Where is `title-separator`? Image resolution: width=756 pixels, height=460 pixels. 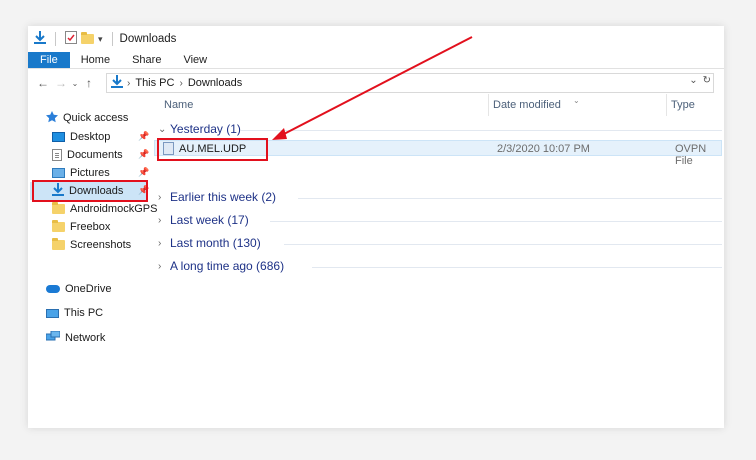 title-separator is located at coordinates (55, 39).